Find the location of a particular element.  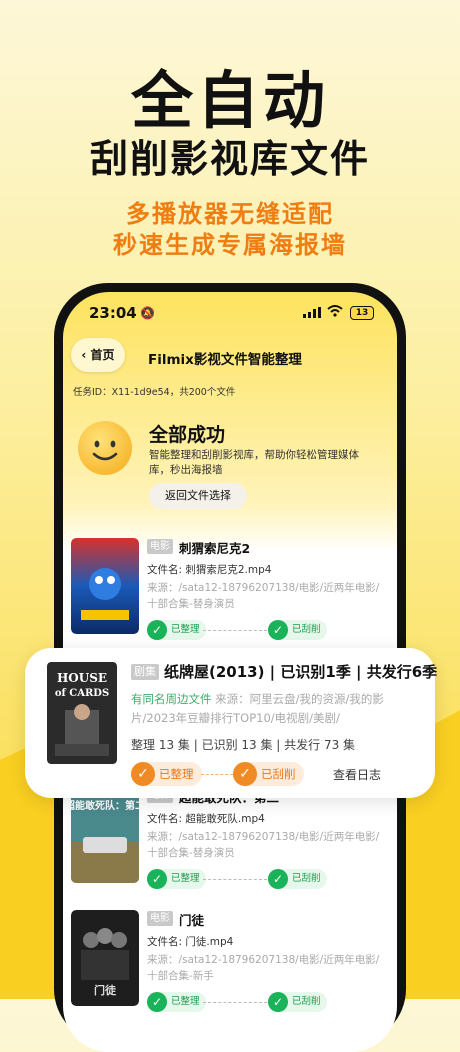

item-title: 门徒 is located at coordinates (192, 920).